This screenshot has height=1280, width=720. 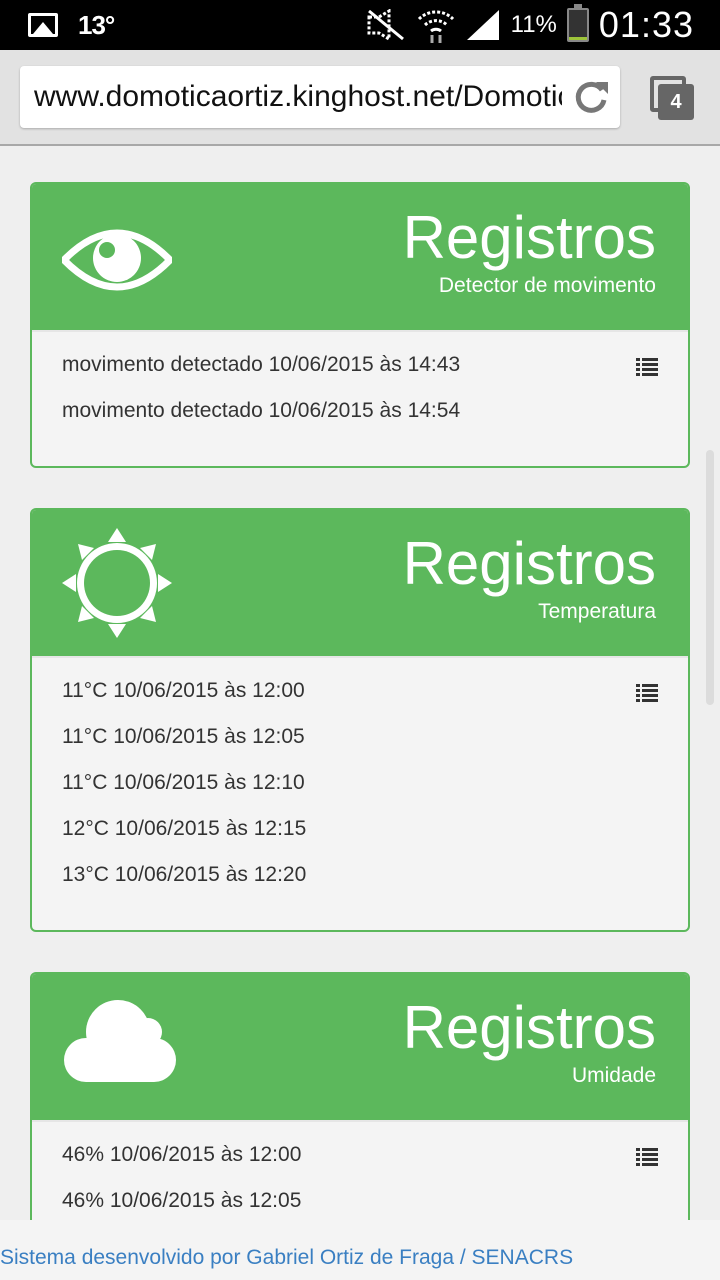 What do you see at coordinates (710, 577) in the screenshot?
I see `scrollbar` at bounding box center [710, 577].